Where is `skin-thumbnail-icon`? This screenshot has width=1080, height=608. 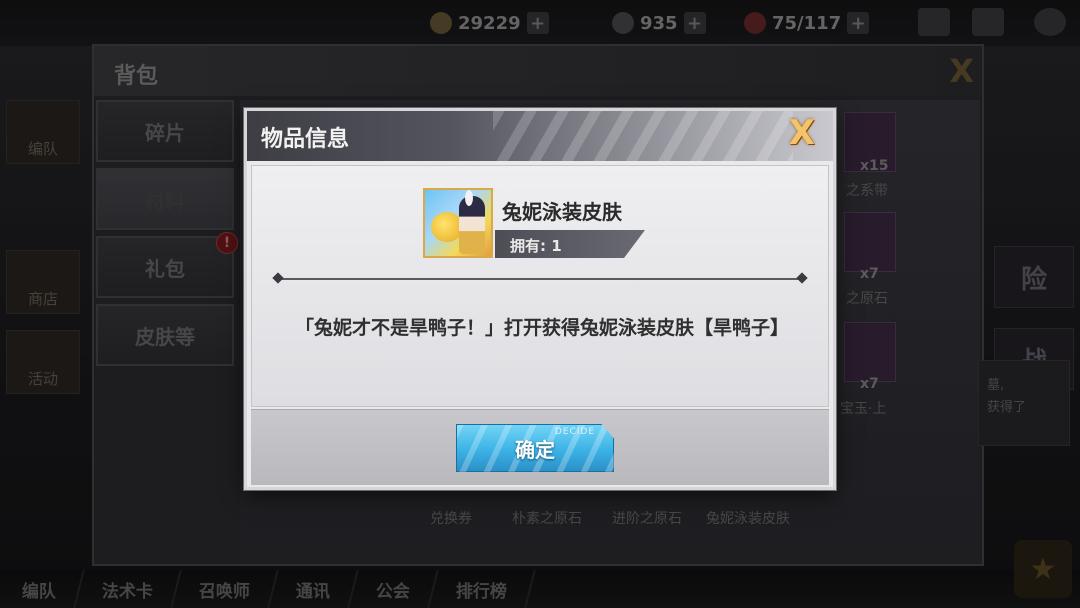 skin-thumbnail-icon is located at coordinates (458, 223).